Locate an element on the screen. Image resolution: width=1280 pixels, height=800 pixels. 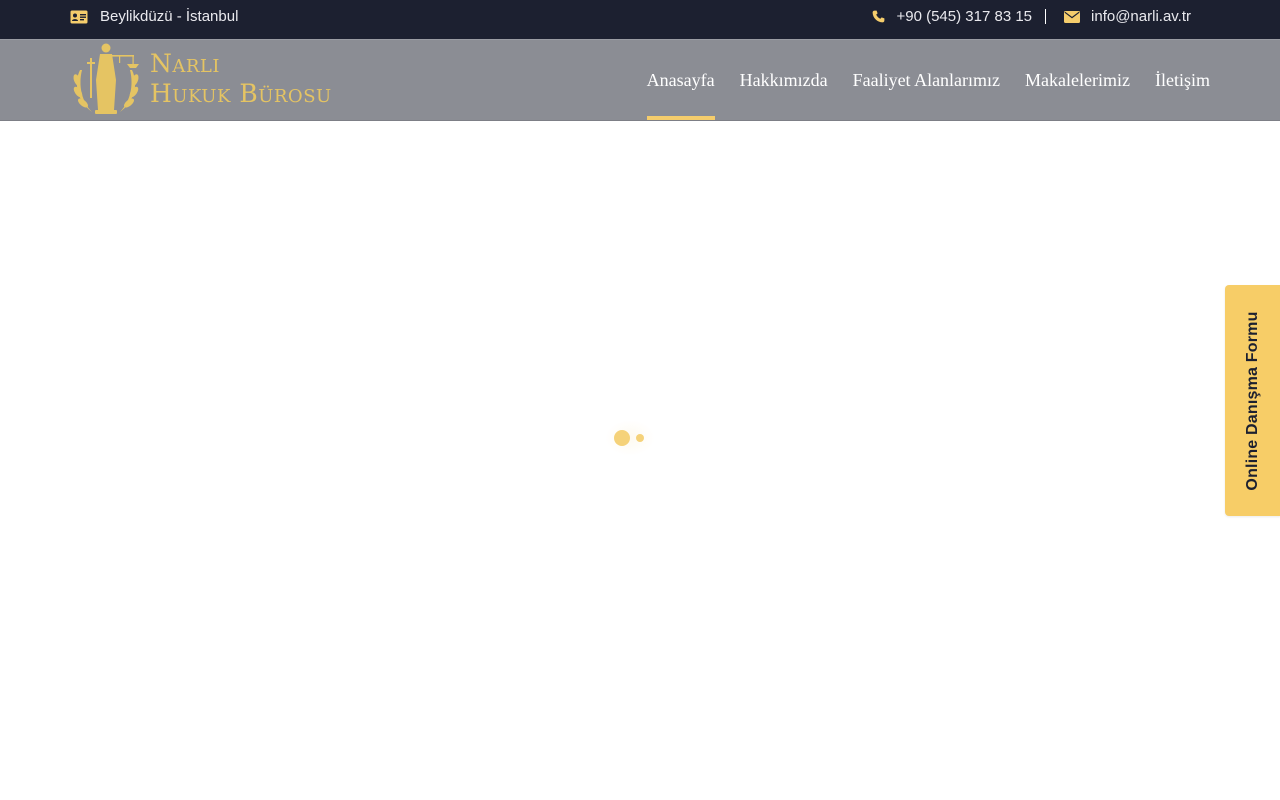
contact-divider is located at coordinates (1046, 16).